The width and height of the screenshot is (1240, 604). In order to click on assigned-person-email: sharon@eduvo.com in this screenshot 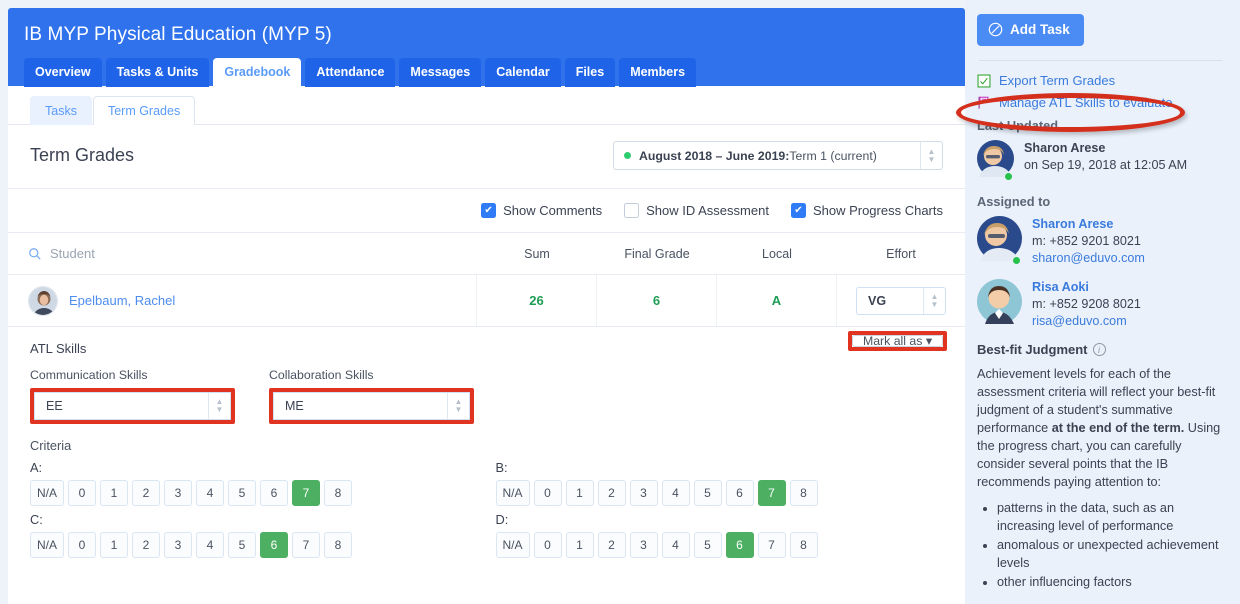, I will do `click(1088, 258)`.